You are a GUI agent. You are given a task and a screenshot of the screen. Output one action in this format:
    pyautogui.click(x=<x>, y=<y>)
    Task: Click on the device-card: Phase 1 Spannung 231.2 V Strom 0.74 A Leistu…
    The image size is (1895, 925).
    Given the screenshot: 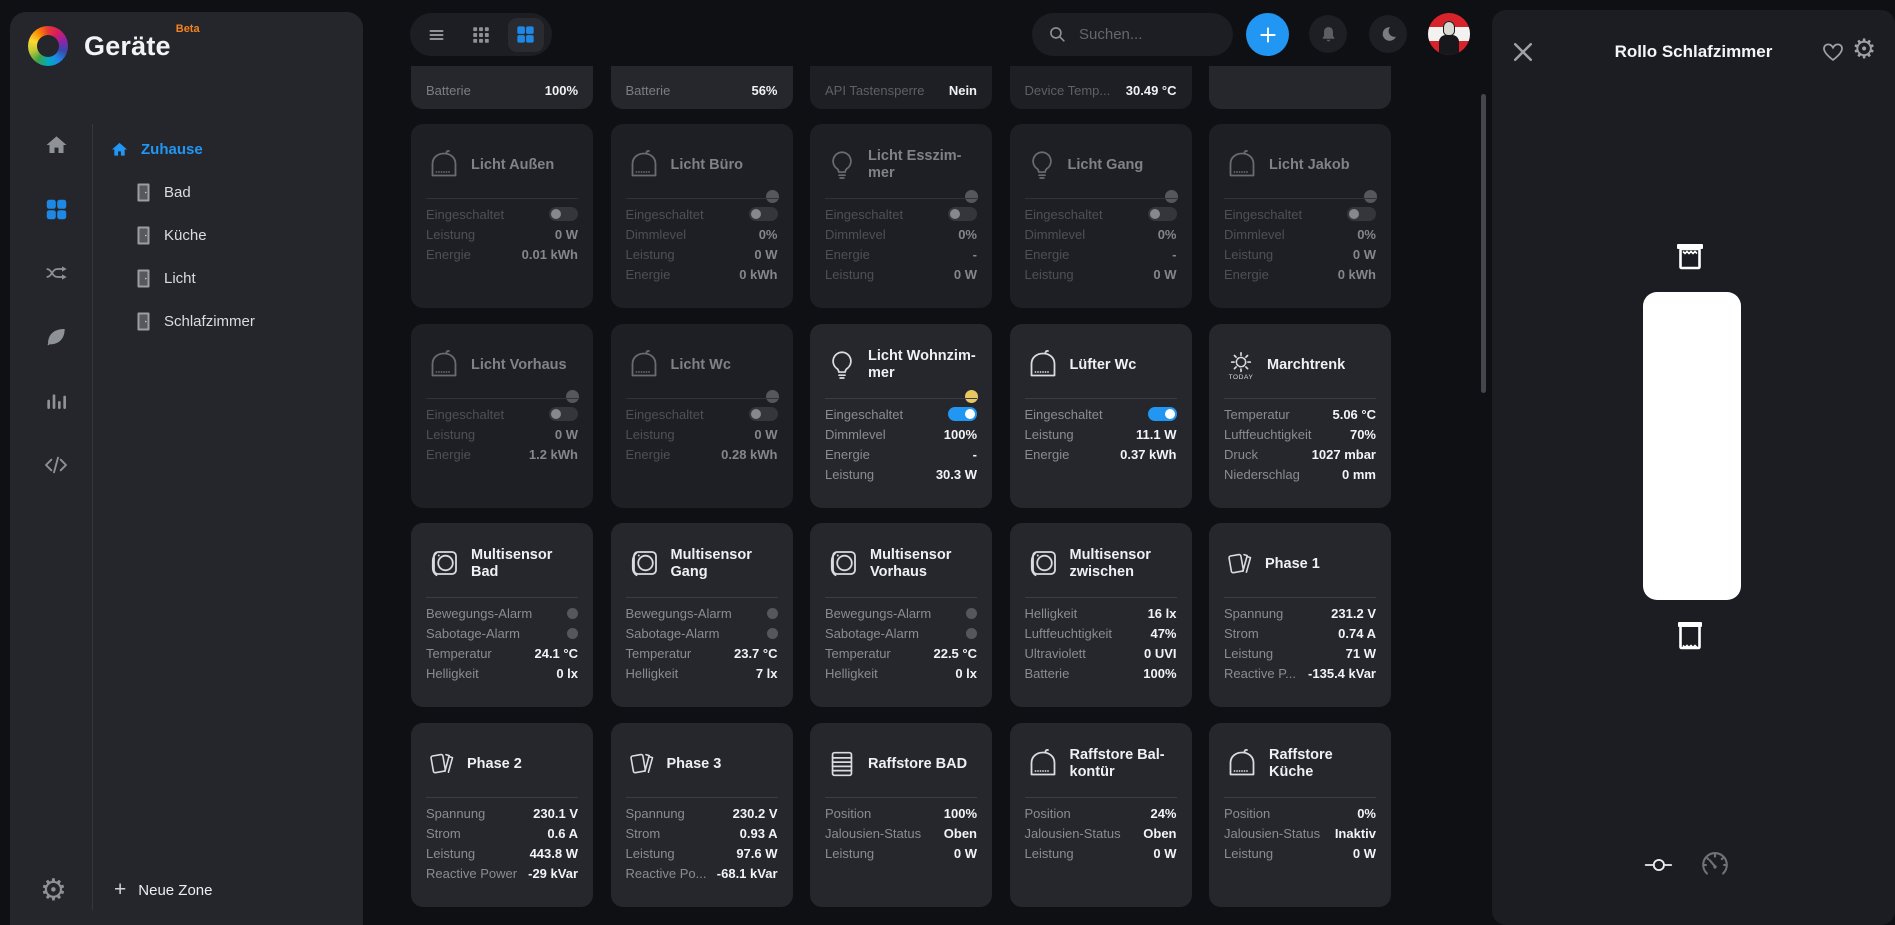 What is the action you would take?
    pyautogui.click(x=1300, y=615)
    